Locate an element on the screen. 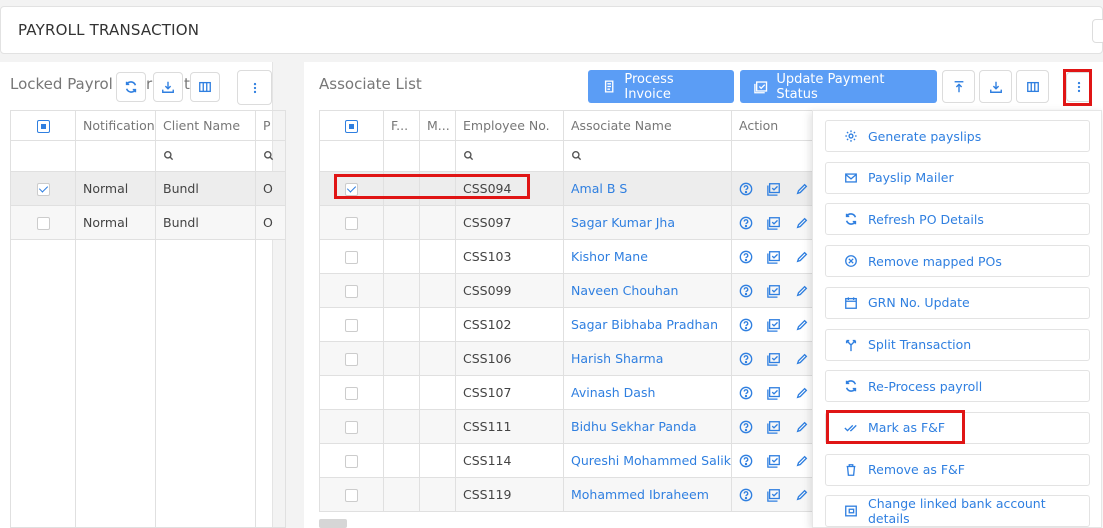  horizontal-scrollbar is located at coordinates (333, 523).